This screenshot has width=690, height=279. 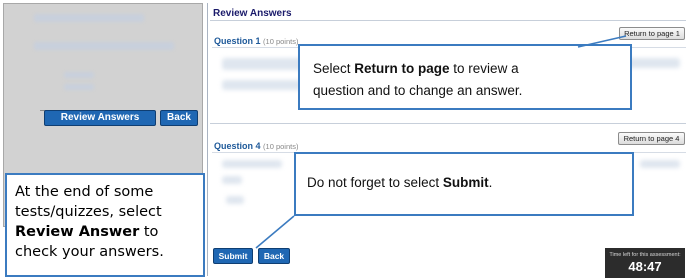 What do you see at coordinates (77, 232) in the screenshot?
I see `left-callout-bold: Review Answer` at bounding box center [77, 232].